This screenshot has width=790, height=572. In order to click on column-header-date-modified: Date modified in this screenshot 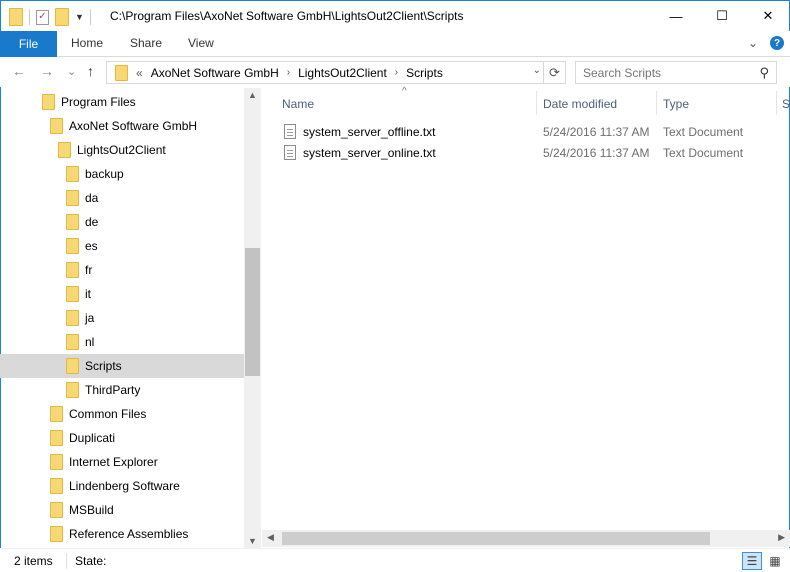, I will do `click(580, 104)`.